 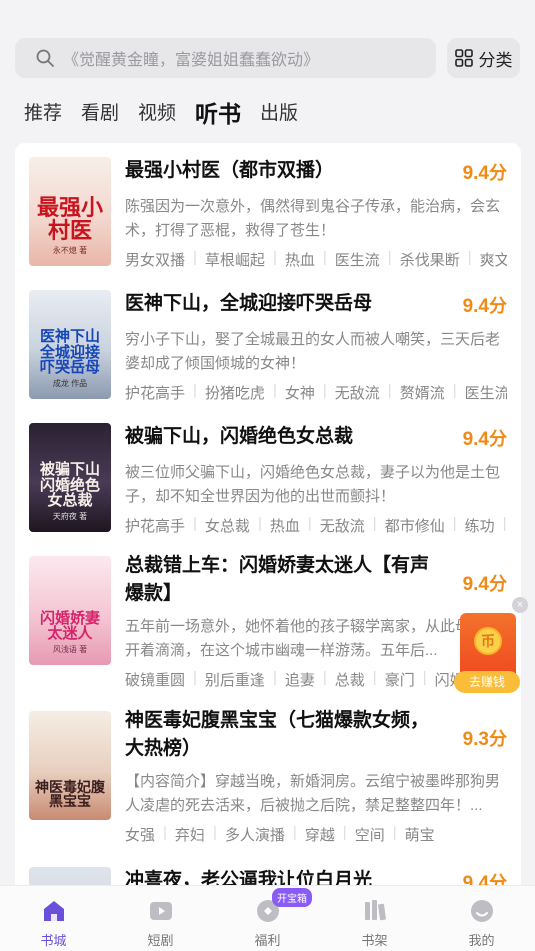 What do you see at coordinates (140, 835) in the screenshot?
I see `tag: 女强` at bounding box center [140, 835].